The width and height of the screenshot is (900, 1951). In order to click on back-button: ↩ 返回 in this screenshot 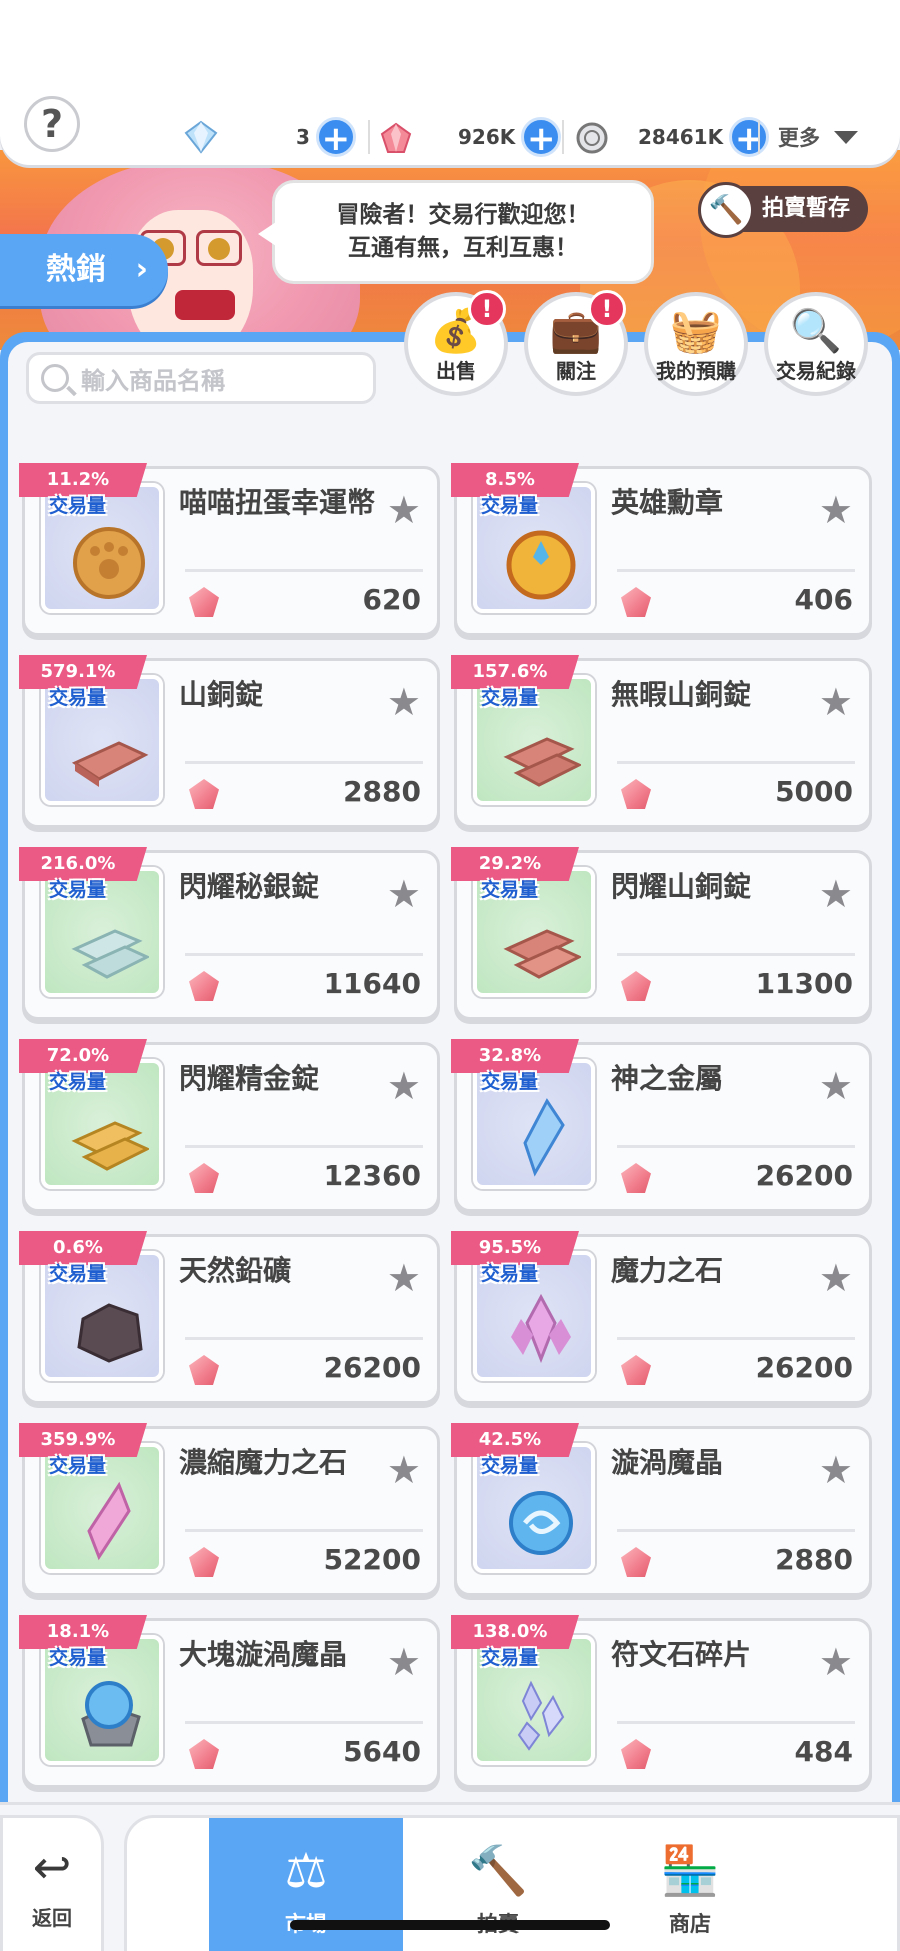, I will do `click(52, 1883)`.